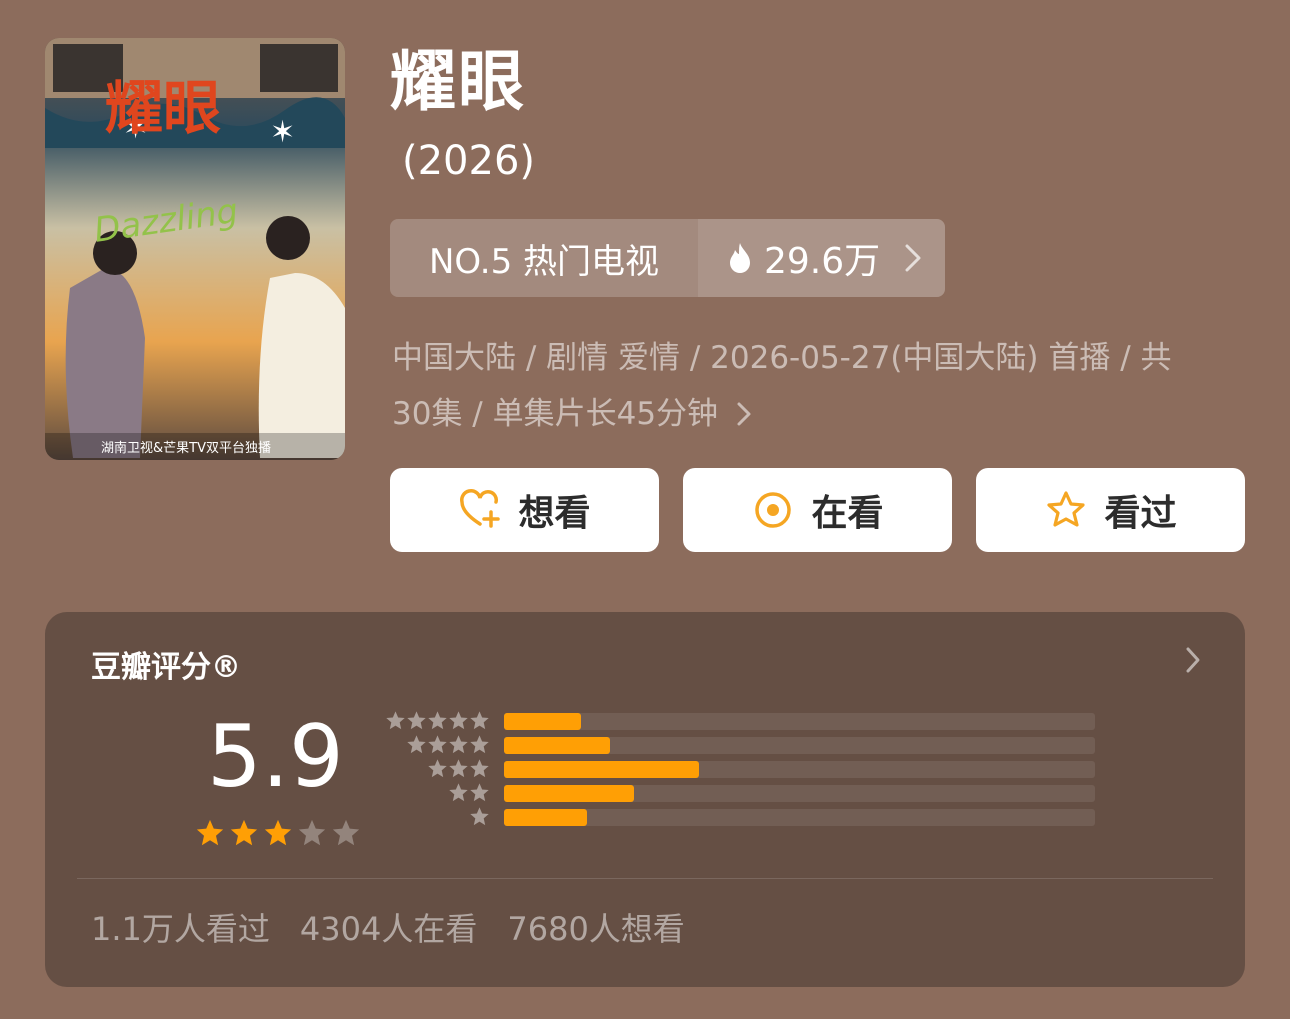 The image size is (1290, 1019). I want to click on watching-button: 在看, so click(817, 510).